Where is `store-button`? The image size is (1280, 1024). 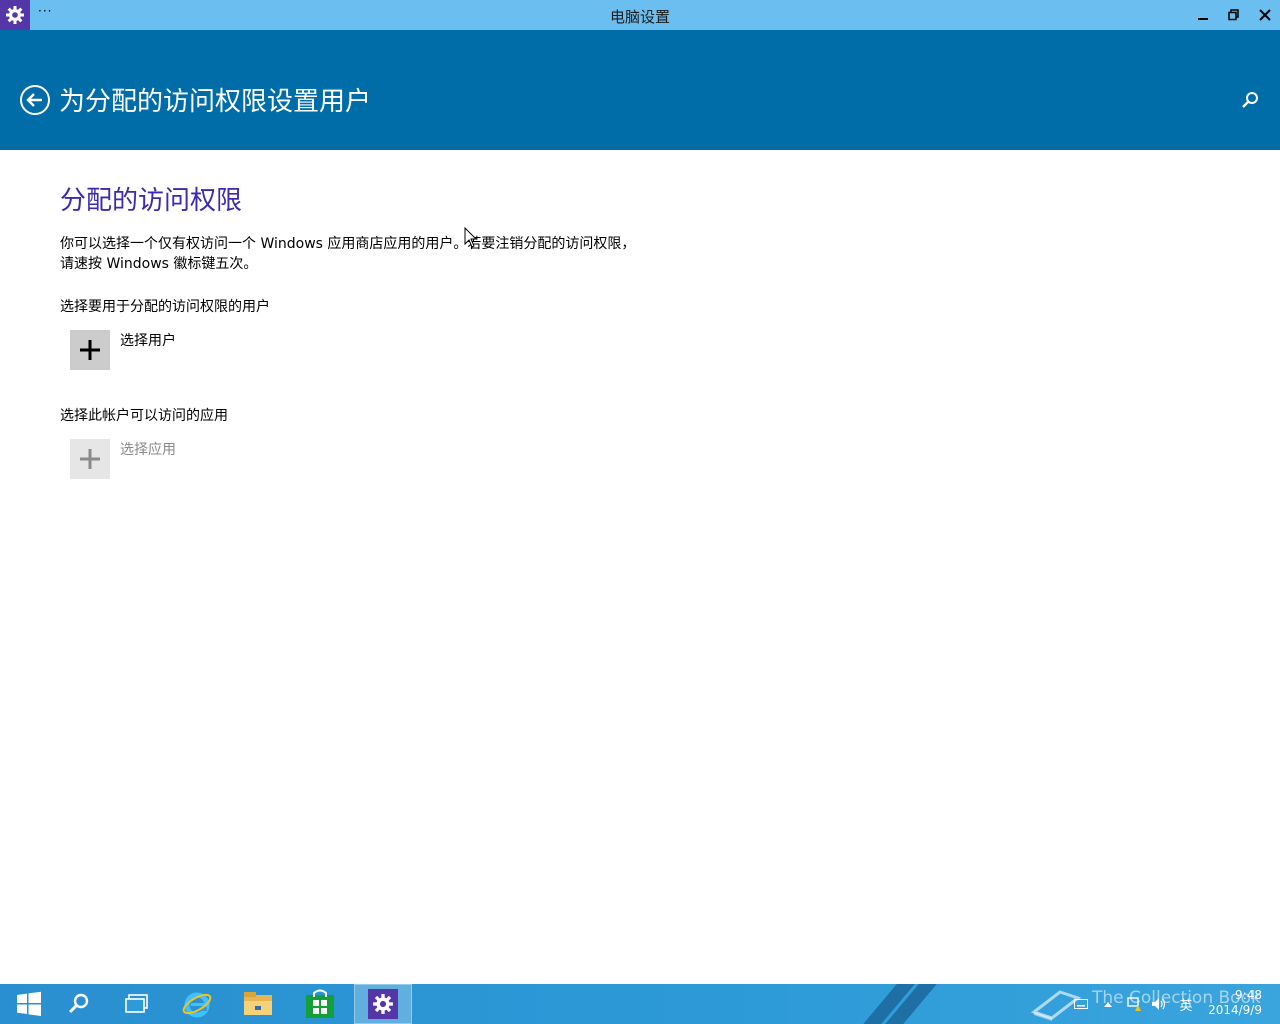 store-button is located at coordinates (320, 1004).